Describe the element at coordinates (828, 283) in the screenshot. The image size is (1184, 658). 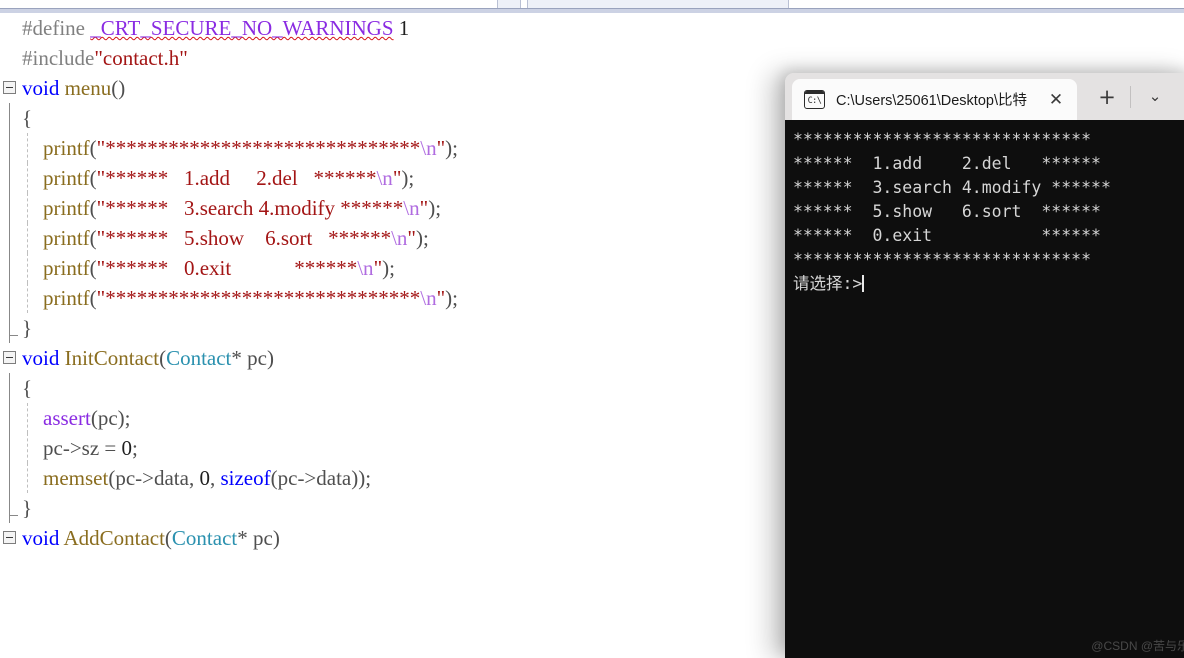
I see `terminal-line-text: 请选择:>` at that location.